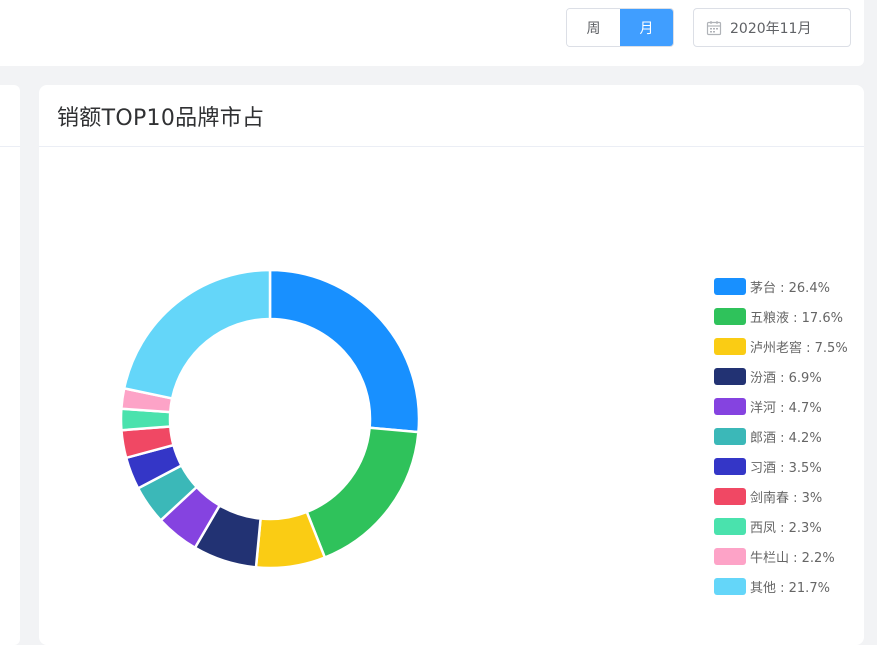  What do you see at coordinates (786, 378) in the screenshot?
I see `legend-label: 汾酒 : 6.9%` at bounding box center [786, 378].